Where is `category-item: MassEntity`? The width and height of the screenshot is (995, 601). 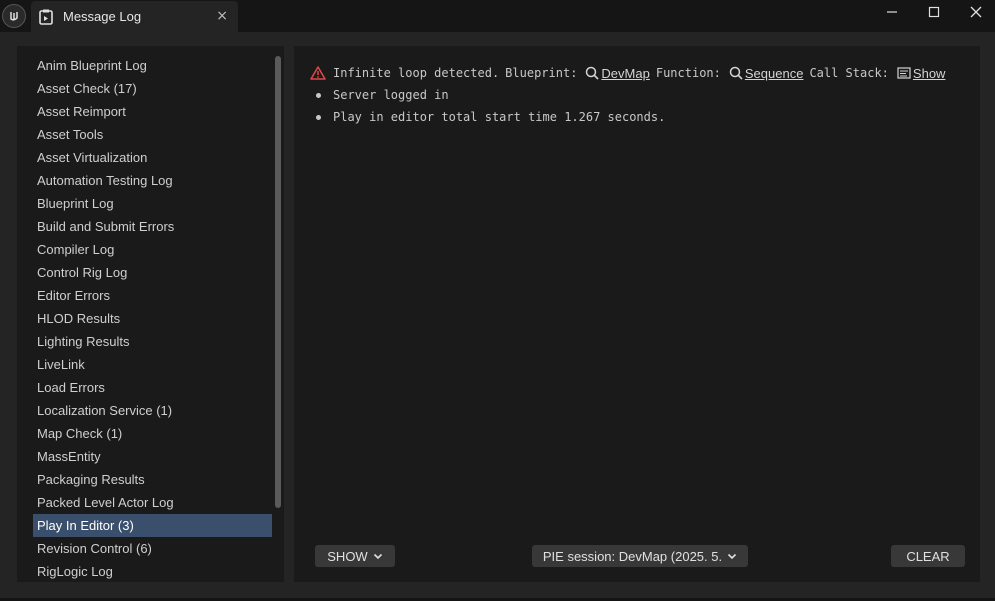
category-item: MassEntity is located at coordinates (152, 456).